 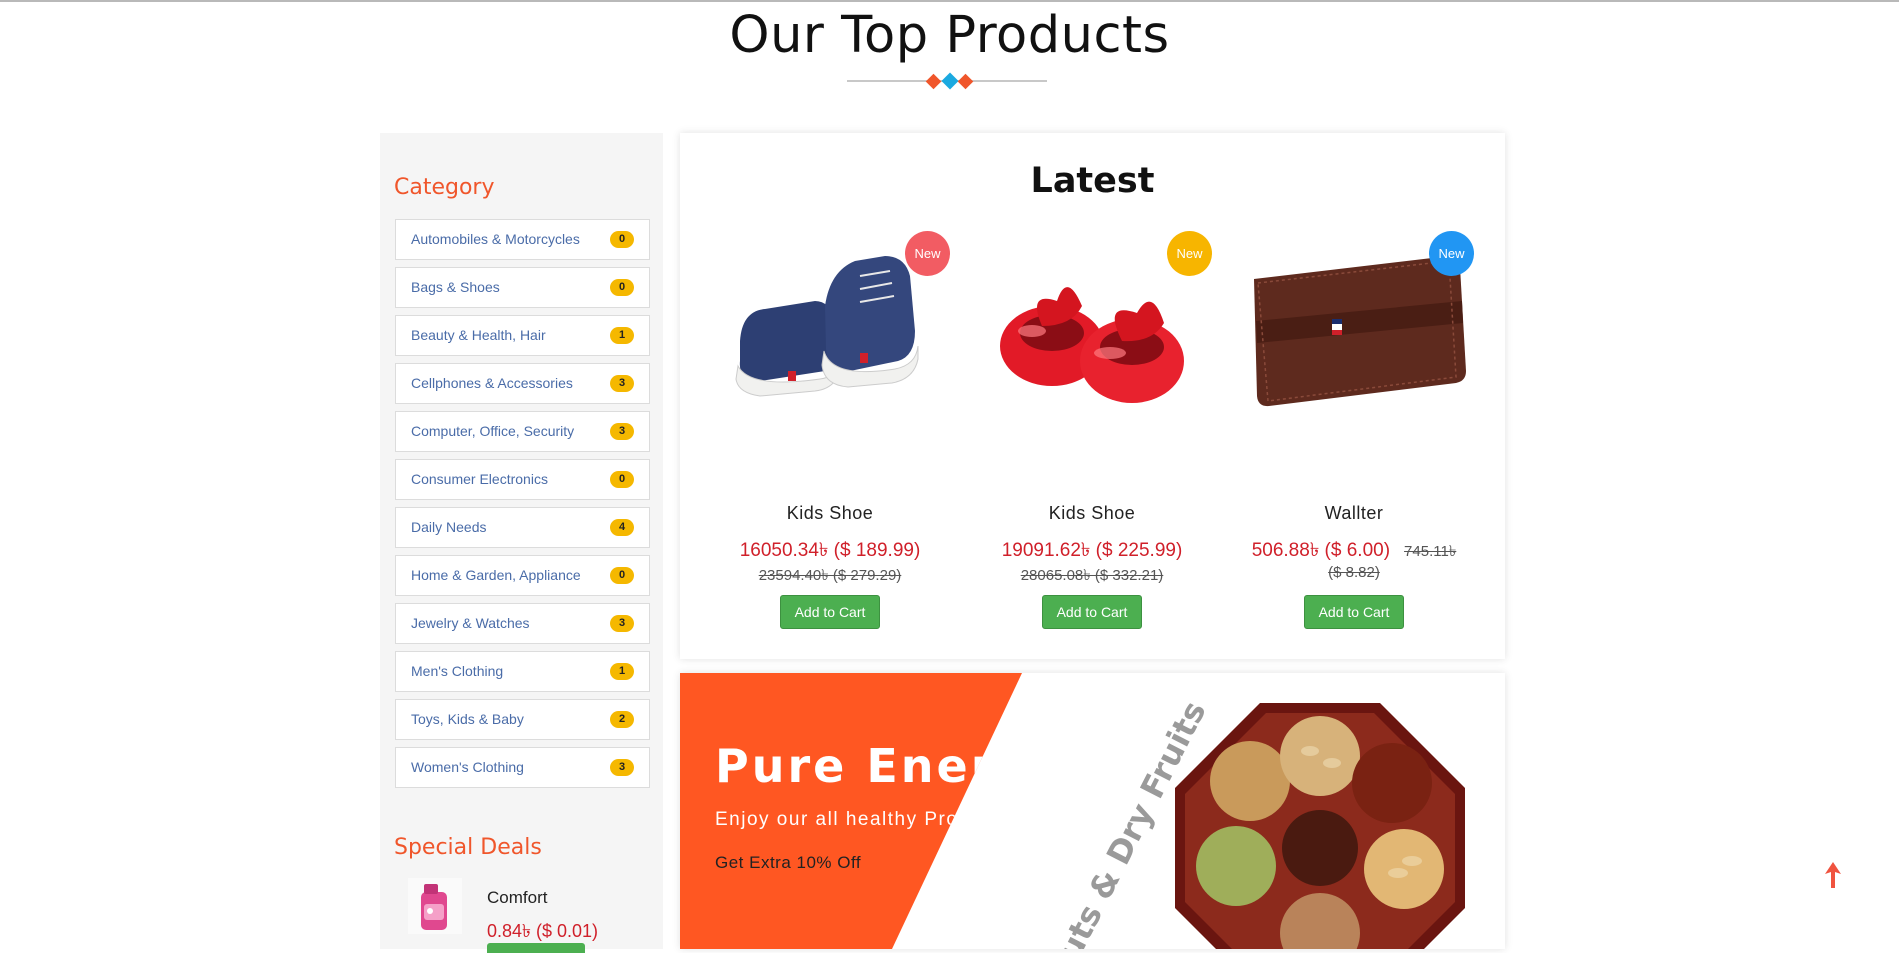 What do you see at coordinates (495, 239) in the screenshot?
I see `category-label: Automobiles & Motorcycles` at bounding box center [495, 239].